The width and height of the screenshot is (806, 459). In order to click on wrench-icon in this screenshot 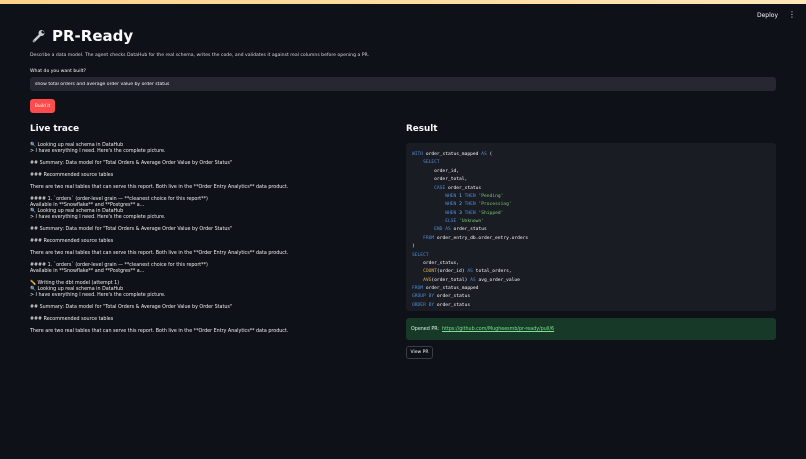, I will do `click(38, 36)`.